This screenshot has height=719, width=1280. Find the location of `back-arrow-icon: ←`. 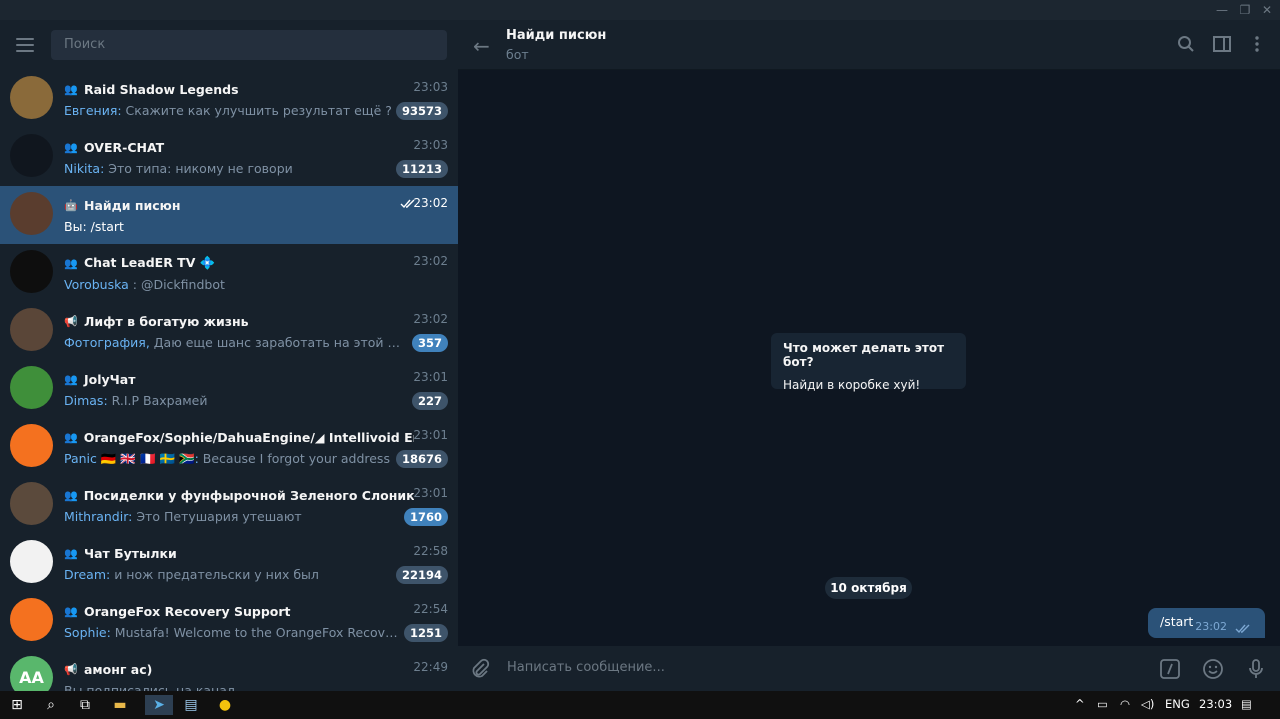

back-arrow-icon: ← is located at coordinates (481, 46).